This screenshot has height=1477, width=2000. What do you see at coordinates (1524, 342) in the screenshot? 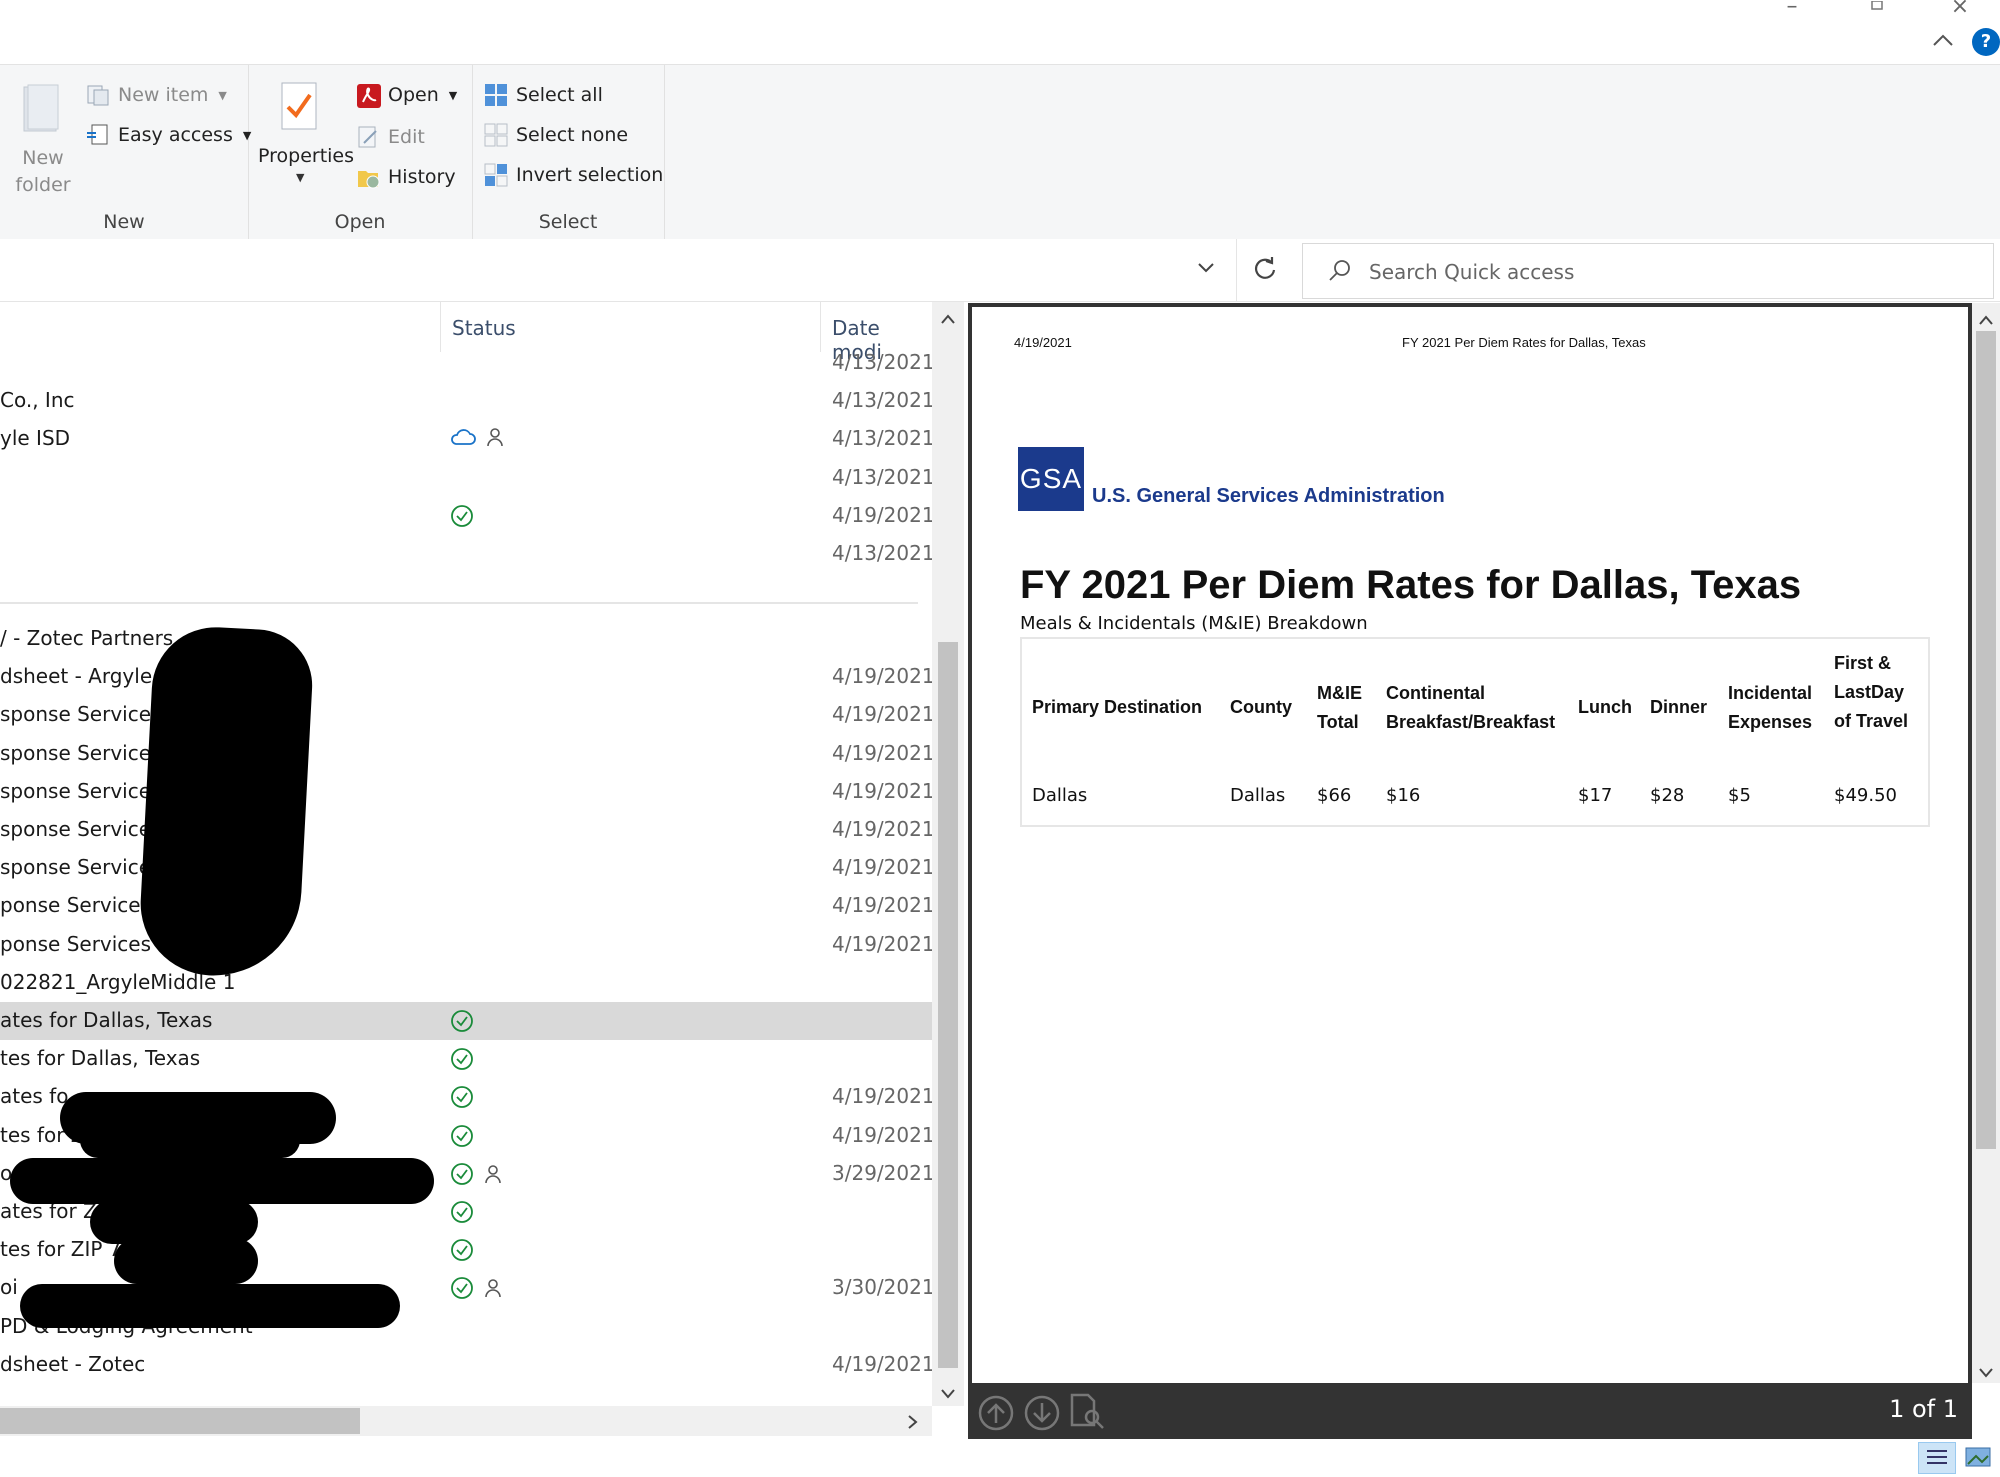
I see `page-header-title: FY 2021 Per Diem Rates for Dallas, Texas` at bounding box center [1524, 342].